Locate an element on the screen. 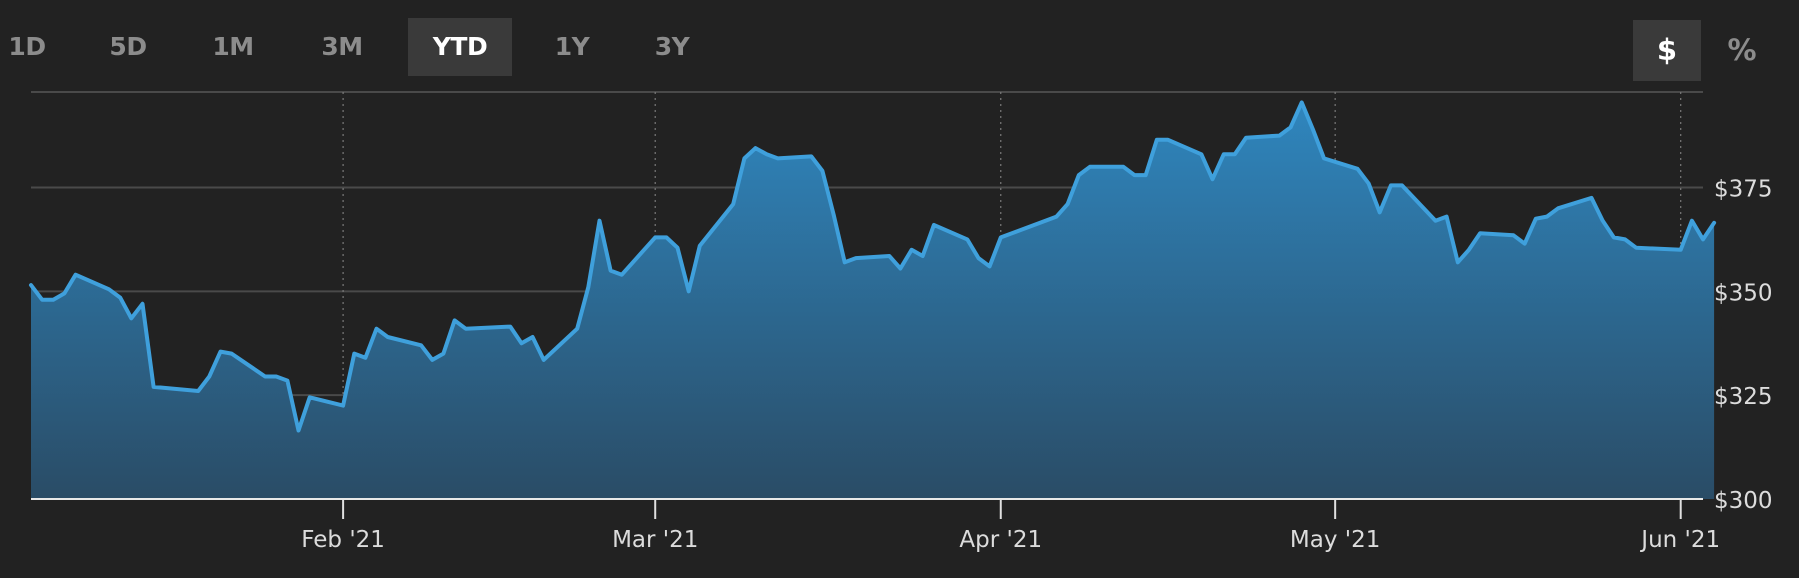 Image resolution: width=1799 pixels, height=578 pixels. x-tick-label: Apr '21 is located at coordinates (1000, 540).